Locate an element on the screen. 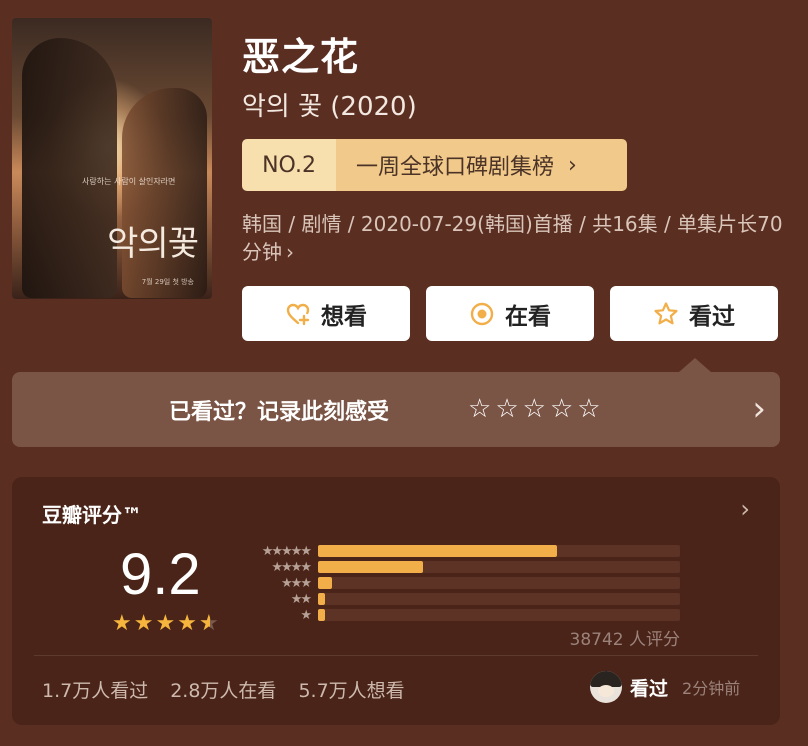  original-title: 악의 꽃 (2020) is located at coordinates (329, 107).